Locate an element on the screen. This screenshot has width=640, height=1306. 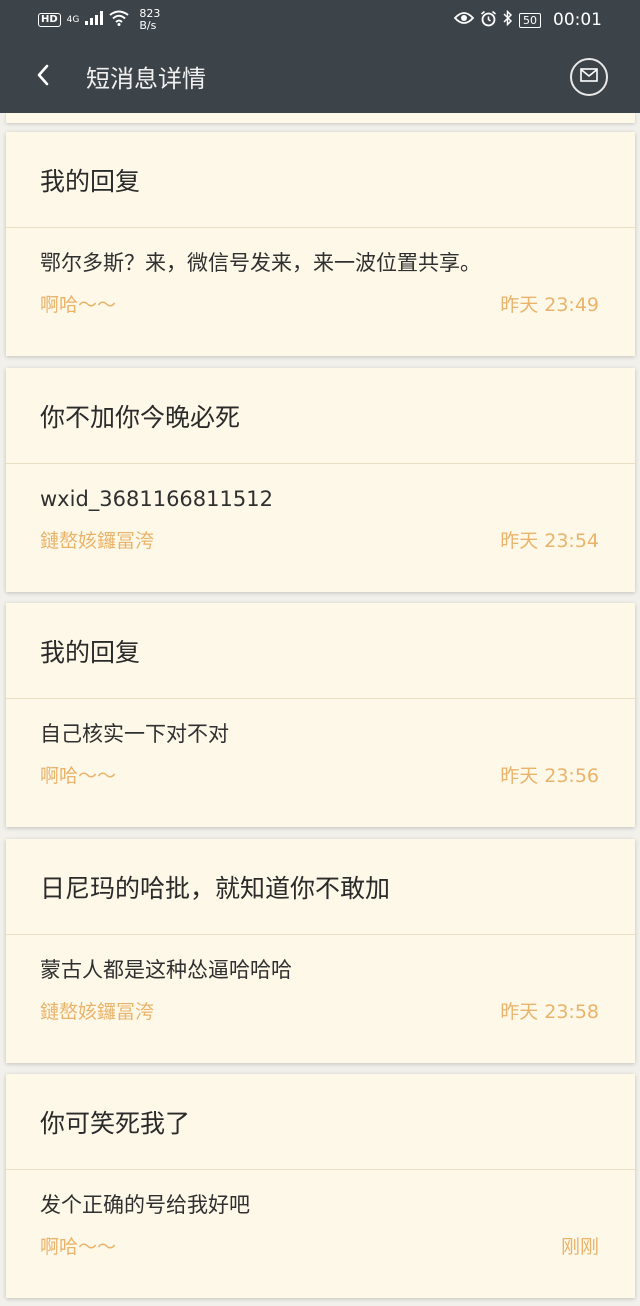
message-text: wxid_3681166811512 is located at coordinates (156, 499).